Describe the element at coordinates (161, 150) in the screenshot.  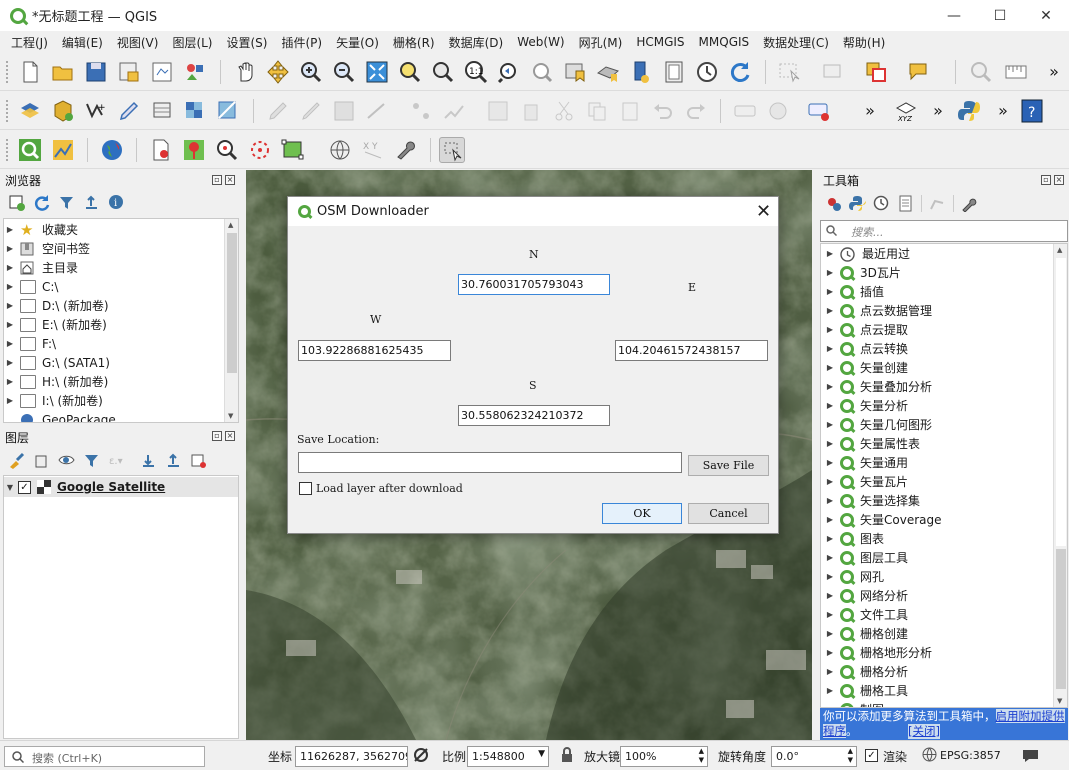
I see `osm-document-icon` at that location.